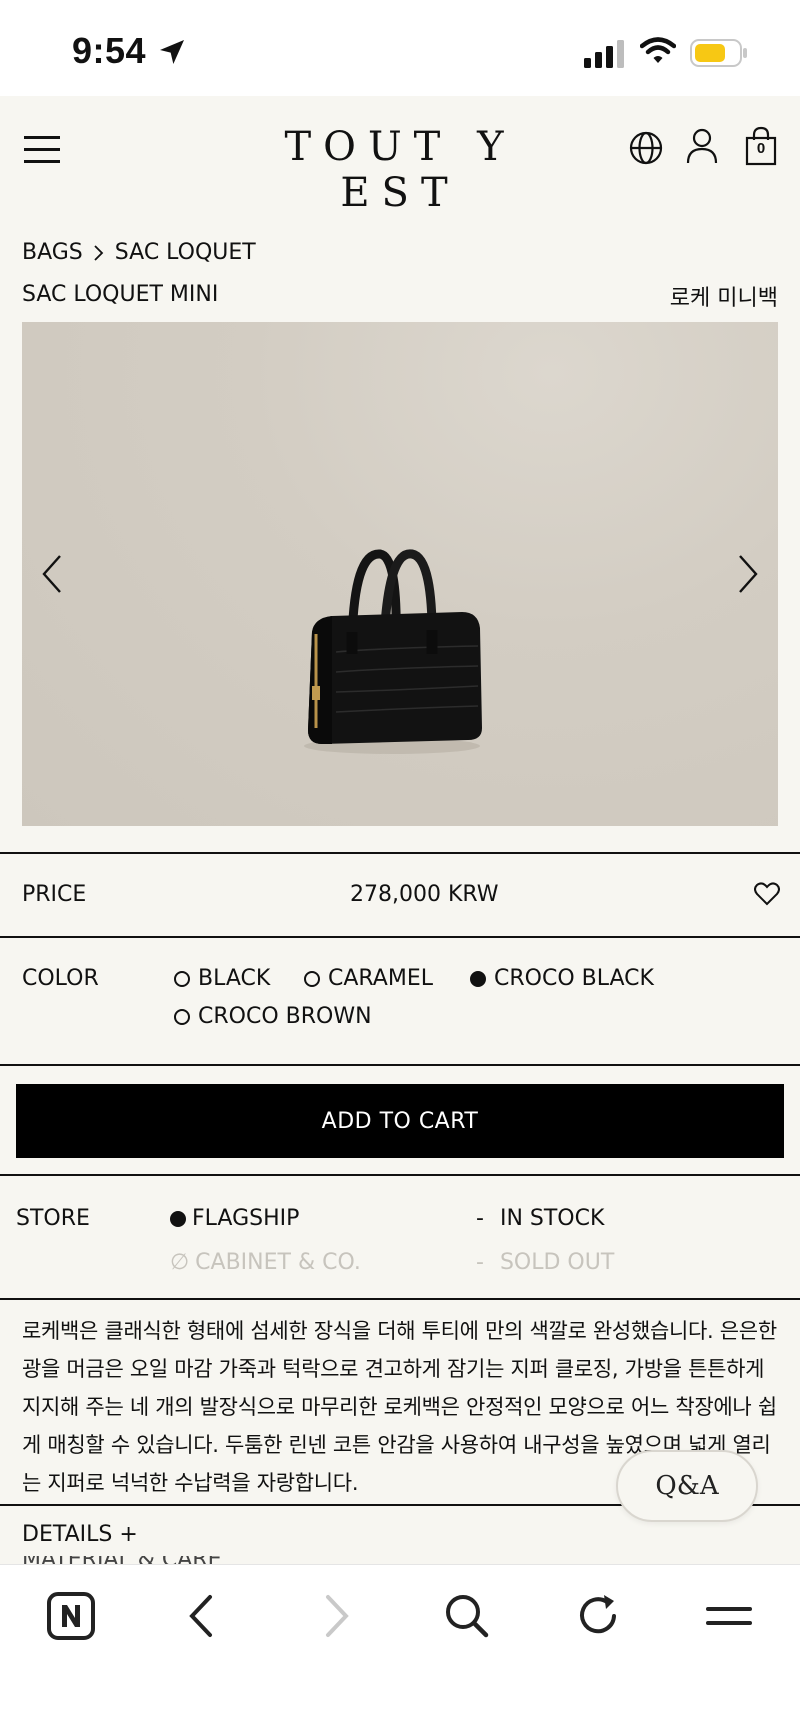 This screenshot has height=1732, width=800. Describe the element at coordinates (574, 978) in the screenshot. I see `color-option-label: CROCO BLACK` at that location.